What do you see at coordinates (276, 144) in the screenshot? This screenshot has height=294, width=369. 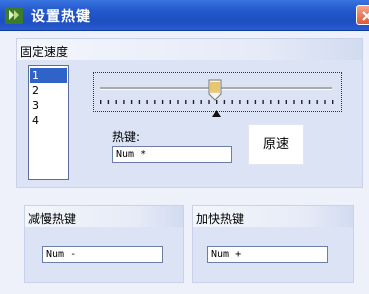 I see `reset-speed-button: 原速` at bounding box center [276, 144].